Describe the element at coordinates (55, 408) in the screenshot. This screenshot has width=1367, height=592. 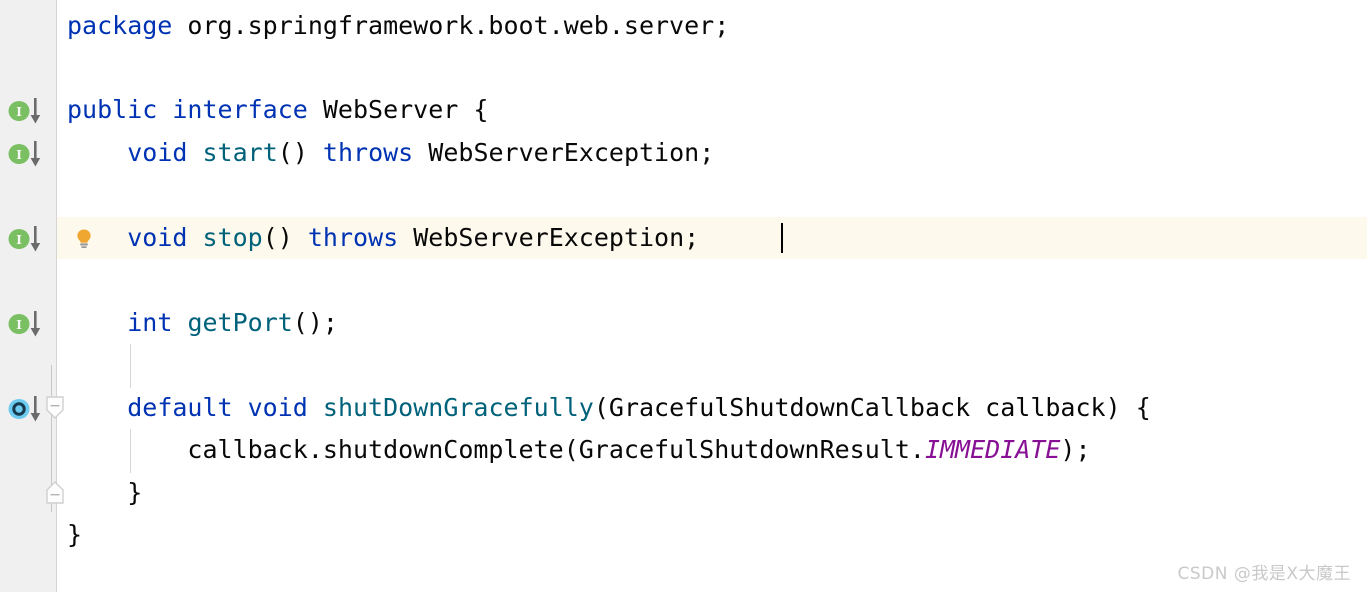
I see `fold-region-start-icon` at that location.